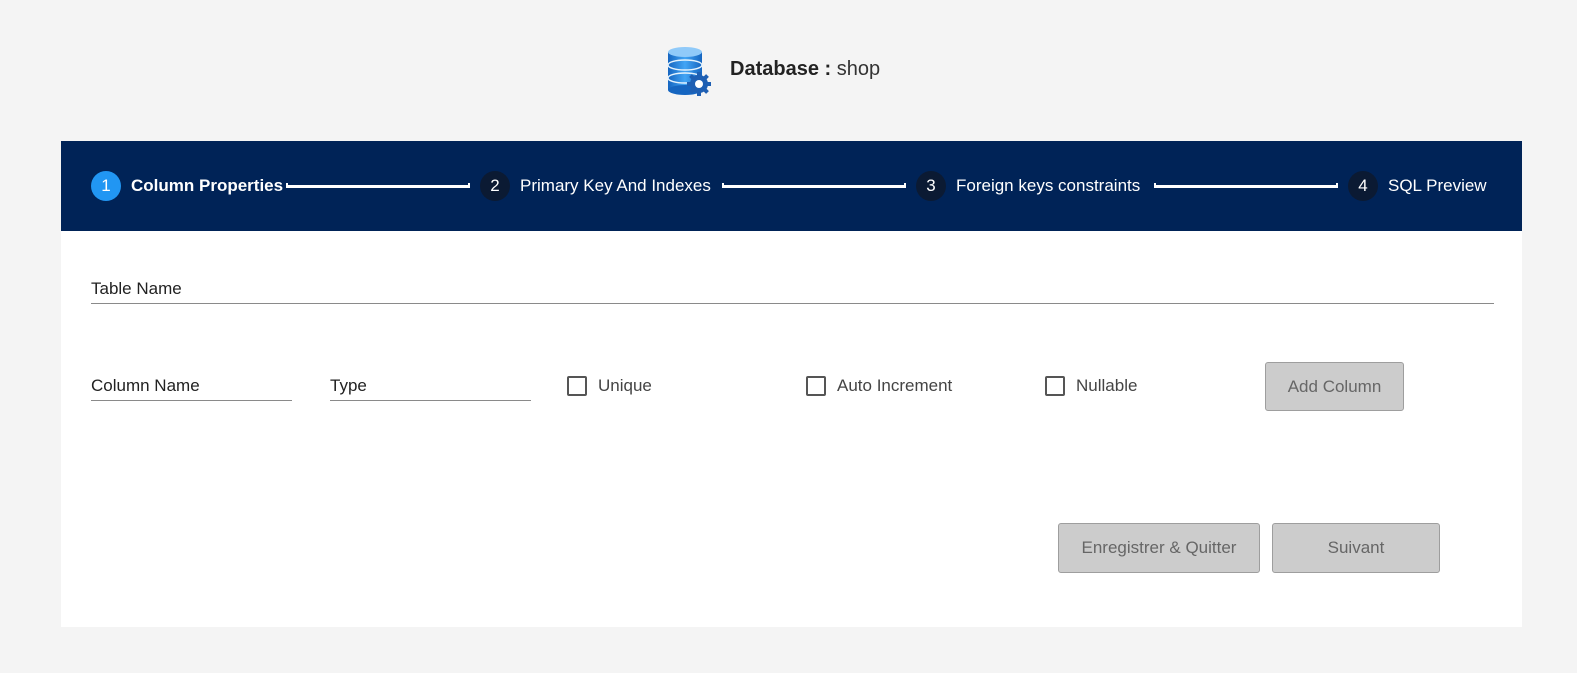 The width and height of the screenshot is (1577, 673). I want to click on table-name-underline, so click(792, 303).